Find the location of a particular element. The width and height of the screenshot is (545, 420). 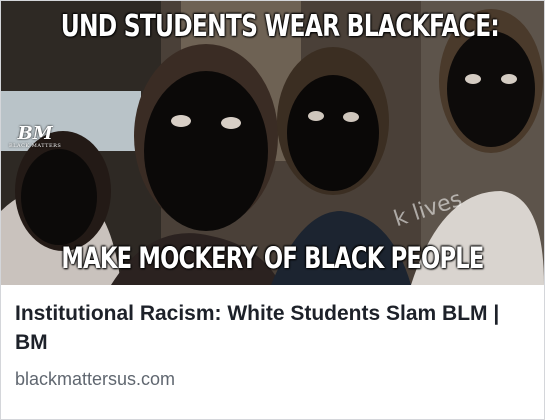

image-headline-top: UND STUDENTS WEAR BLACKFACE: is located at coordinates (280, 26).